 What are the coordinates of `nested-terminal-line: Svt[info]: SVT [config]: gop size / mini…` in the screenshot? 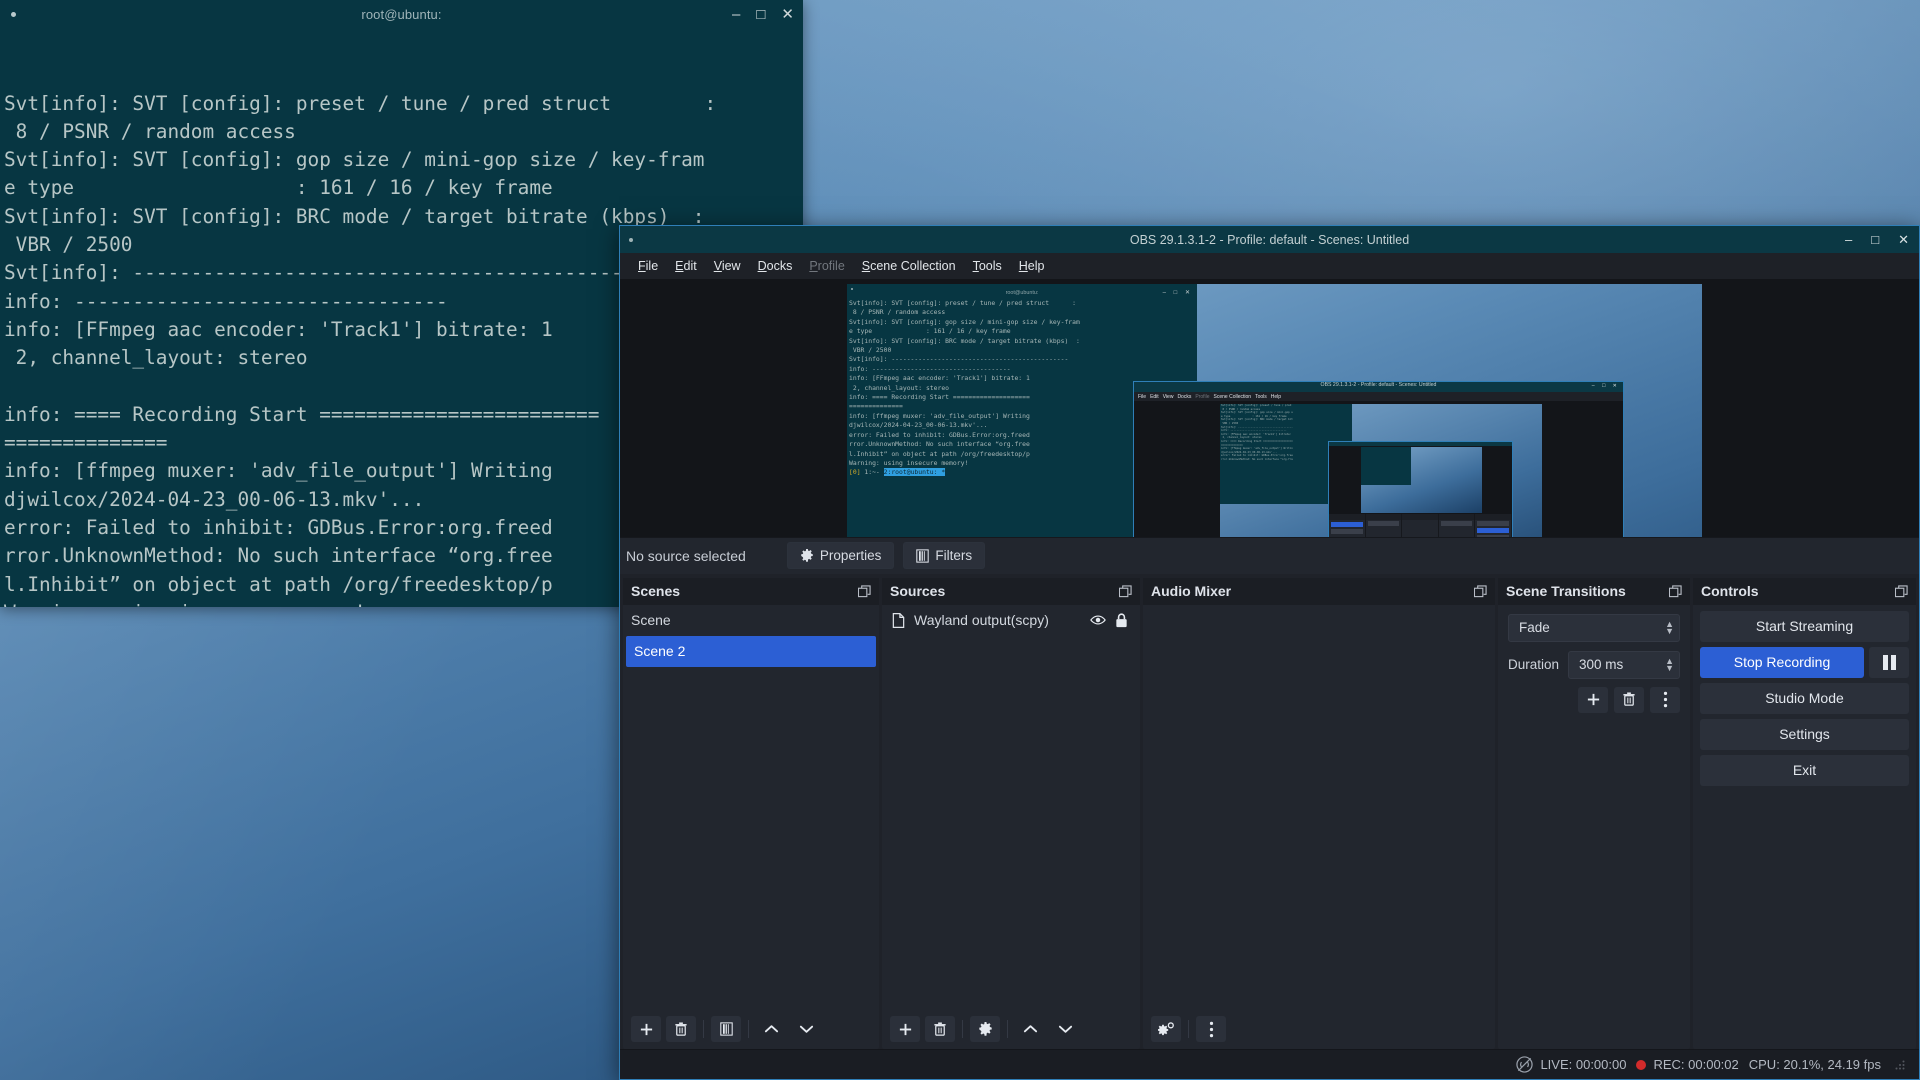 It's located at (964, 321).